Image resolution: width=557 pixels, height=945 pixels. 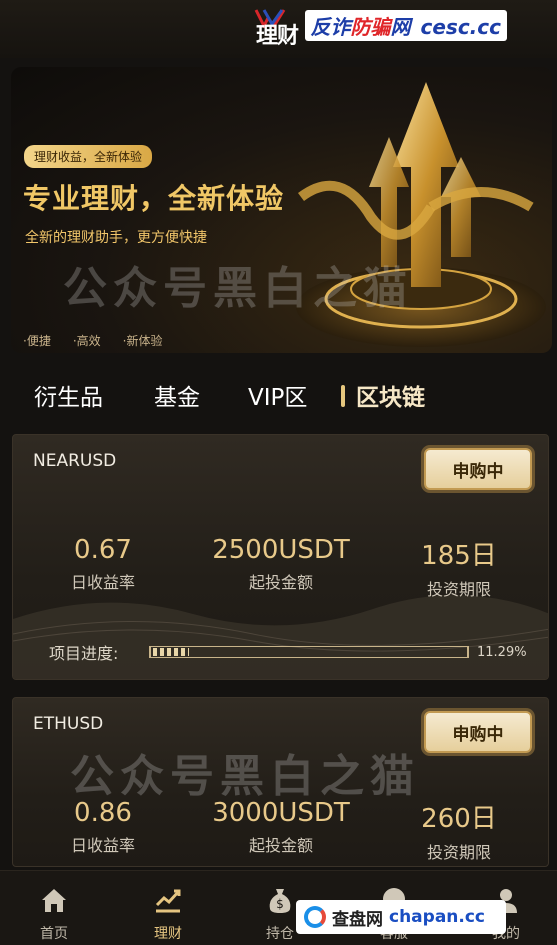 I want to click on stat-min-investment: 2500USDT 起投金额, so click(x=281, y=564).